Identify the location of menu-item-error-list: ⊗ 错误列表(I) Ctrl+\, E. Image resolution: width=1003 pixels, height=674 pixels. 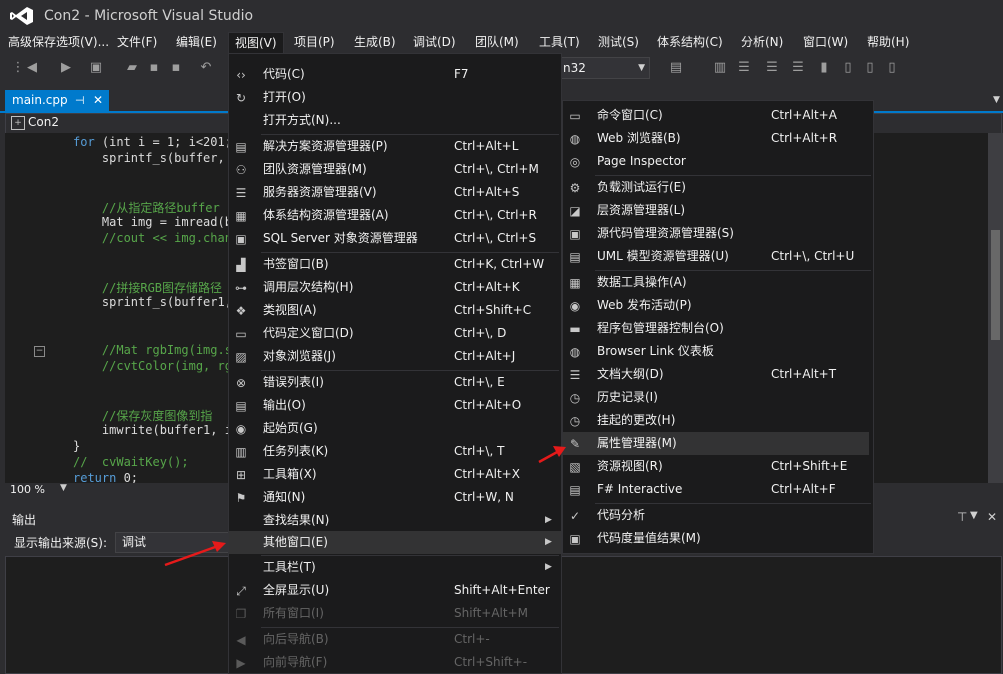
(395, 382).